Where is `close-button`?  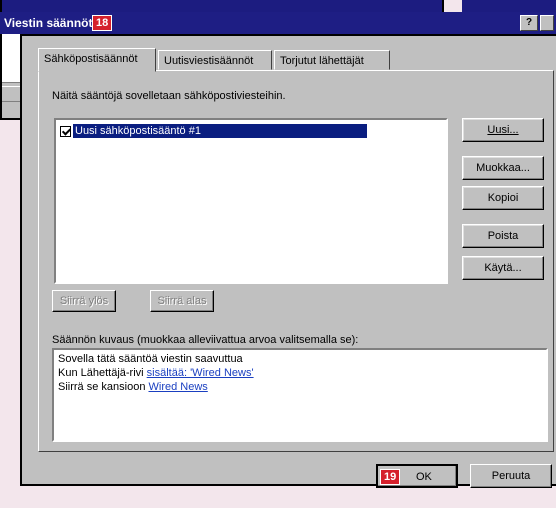 close-button is located at coordinates (547, 23).